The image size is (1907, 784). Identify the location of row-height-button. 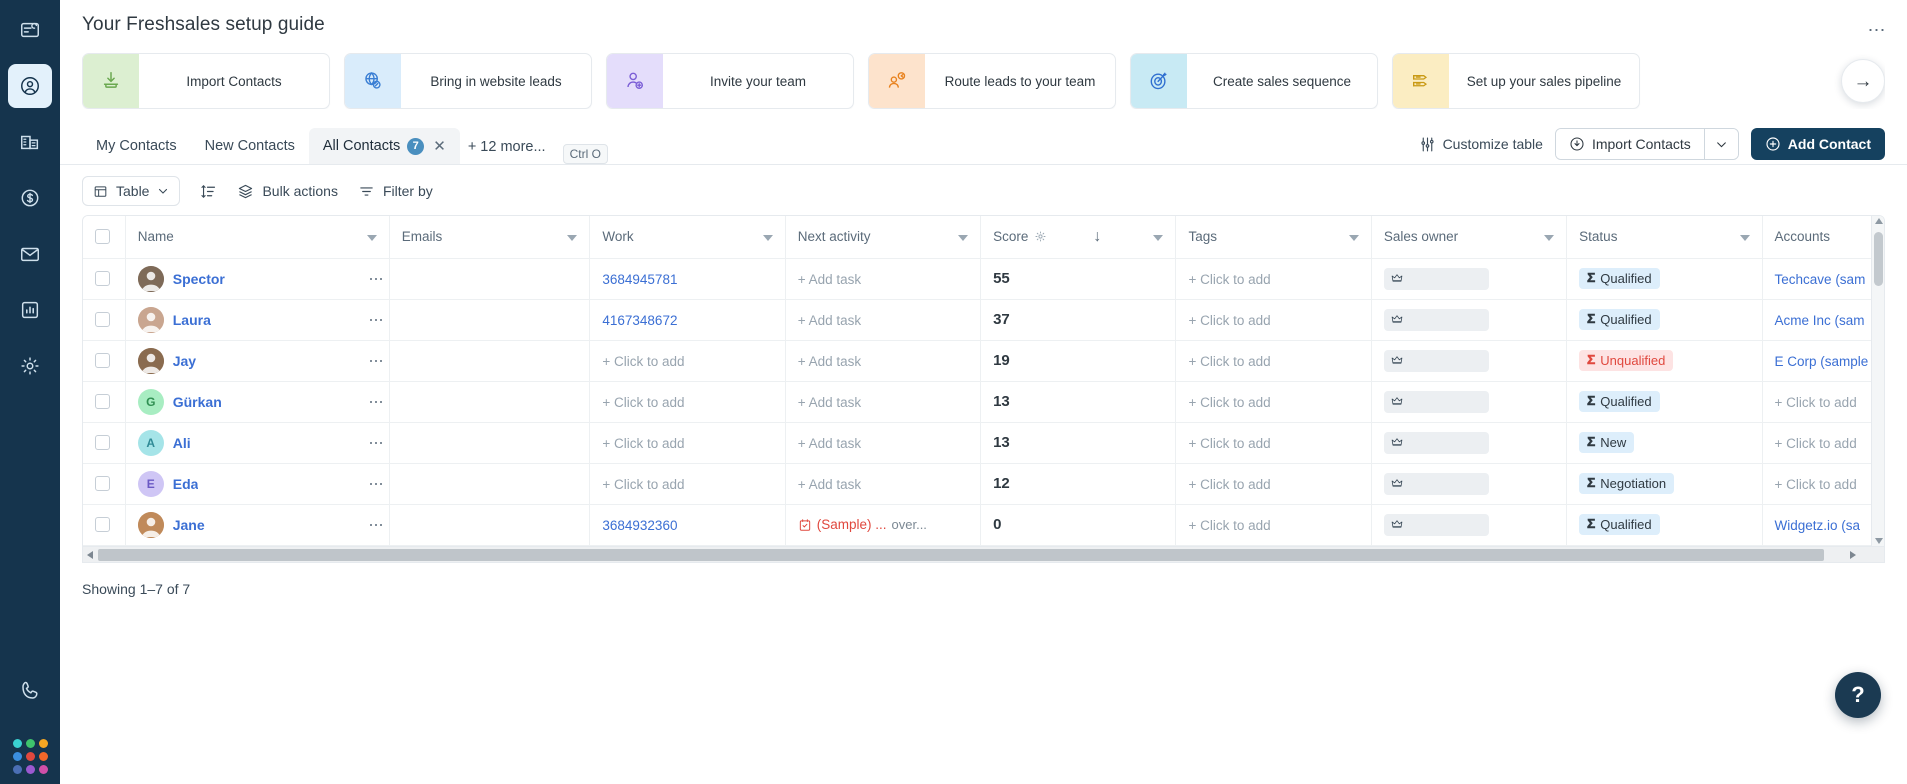
(208, 191).